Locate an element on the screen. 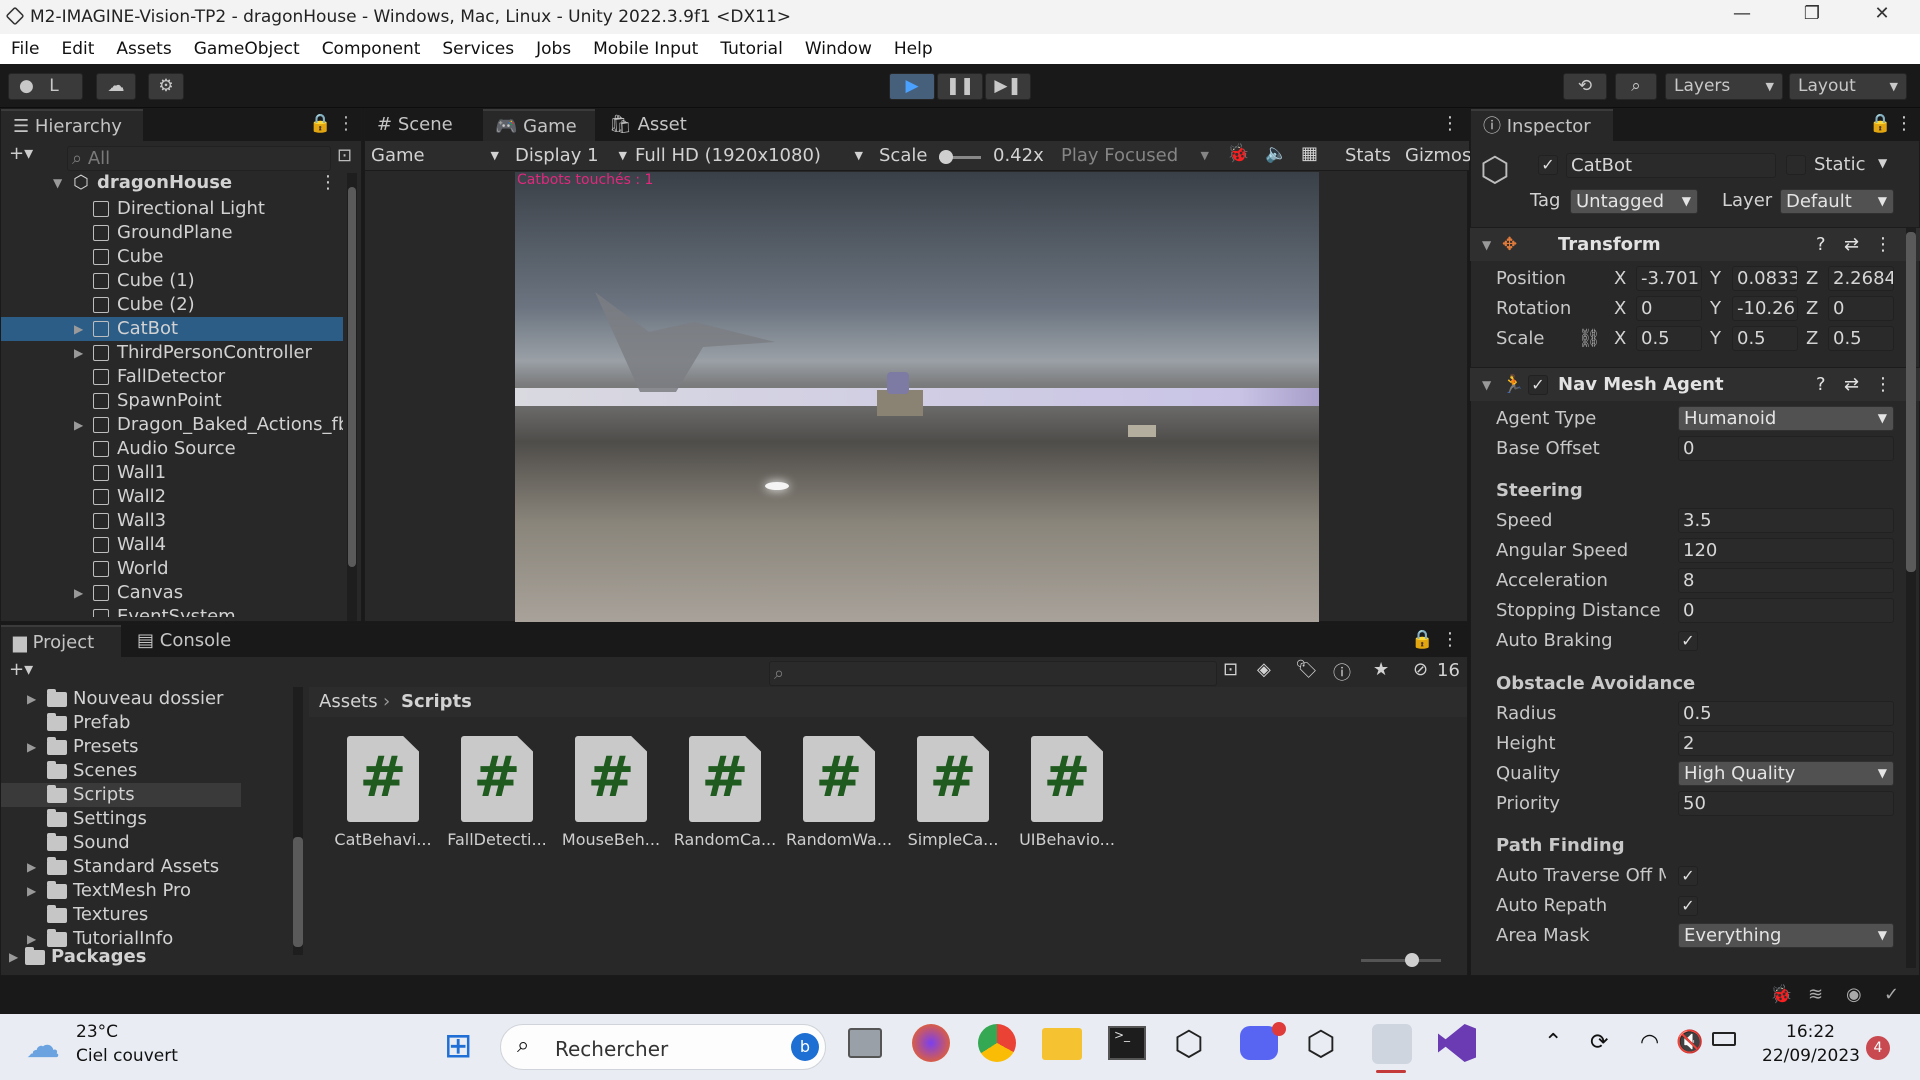  folder-item: Scenes is located at coordinates (167, 771).